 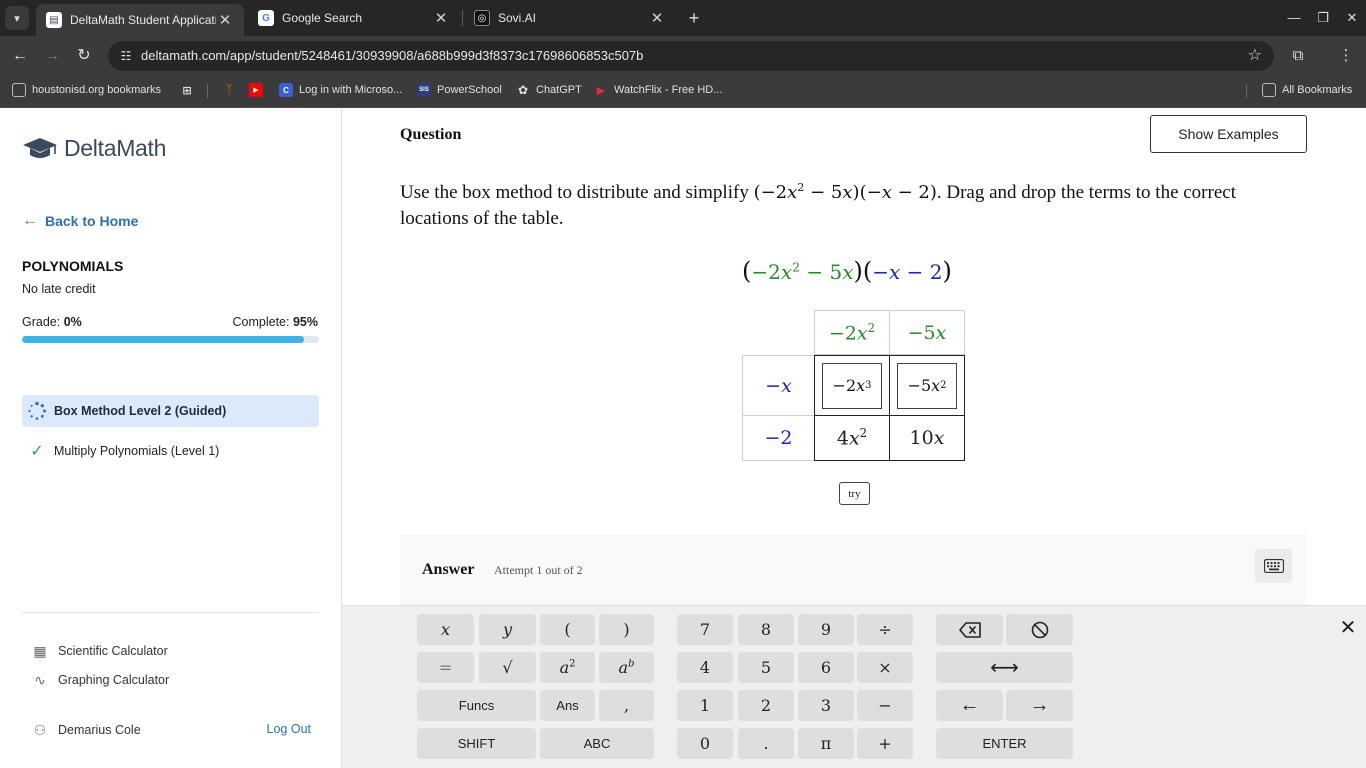 What do you see at coordinates (567, 667) in the screenshot?
I see `key-square: a2` at bounding box center [567, 667].